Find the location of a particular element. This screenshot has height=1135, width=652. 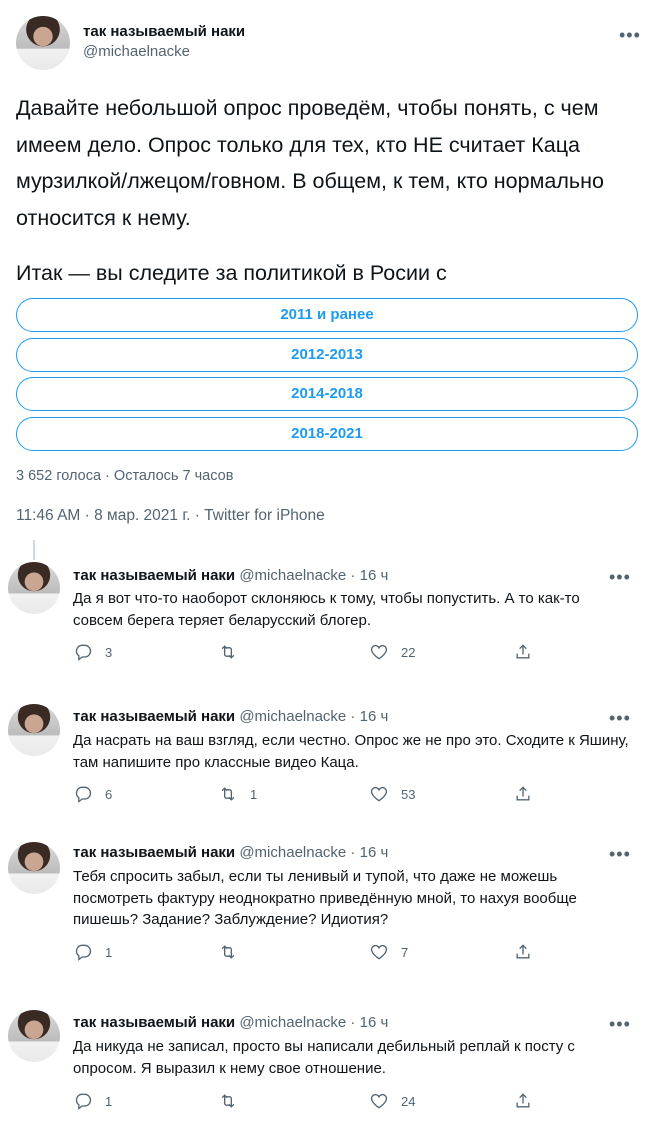

author-name: так называемый наки is located at coordinates (164, 32).